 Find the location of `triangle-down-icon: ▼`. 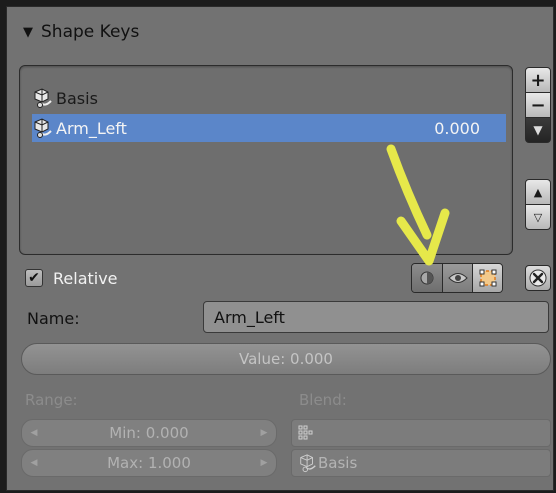

triangle-down-icon: ▼ is located at coordinates (28, 32).